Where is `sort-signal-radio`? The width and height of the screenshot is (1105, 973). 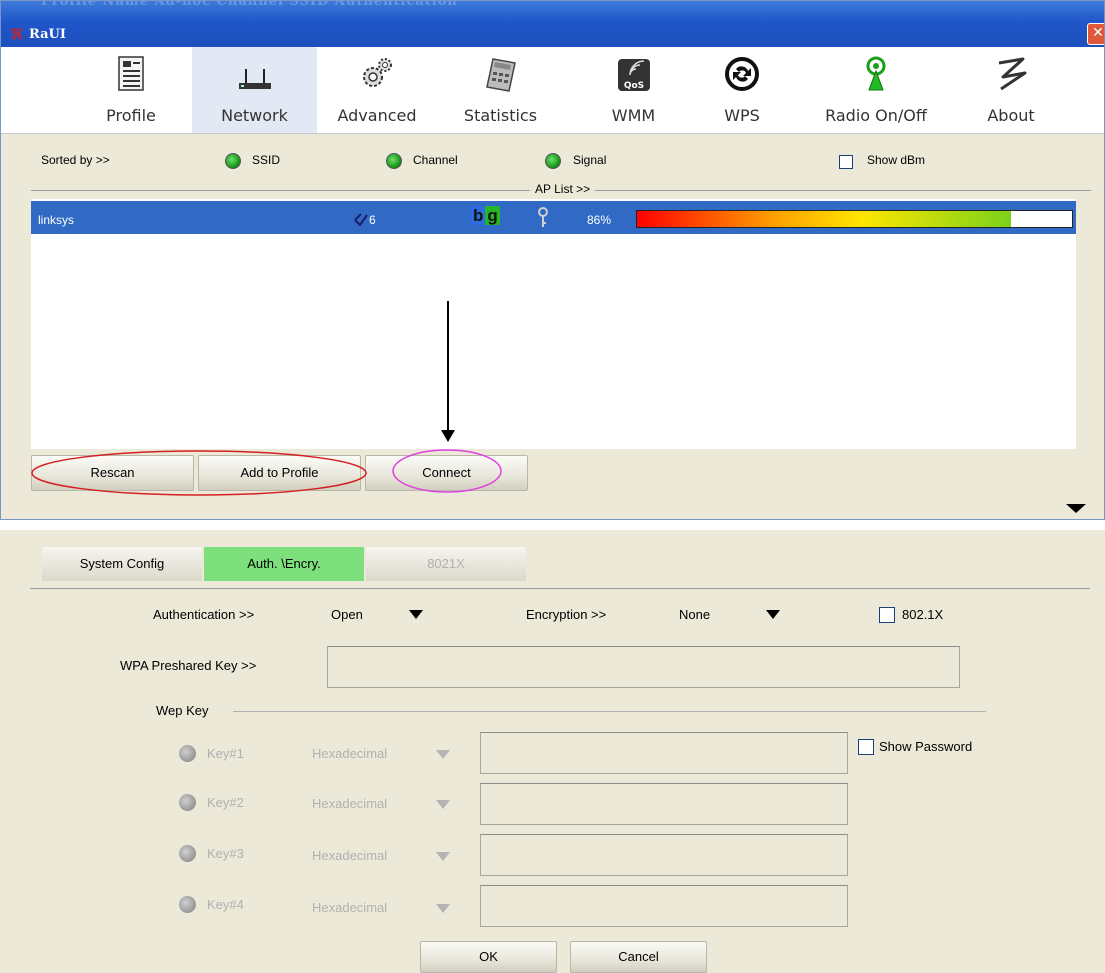
sort-signal-radio is located at coordinates (553, 161).